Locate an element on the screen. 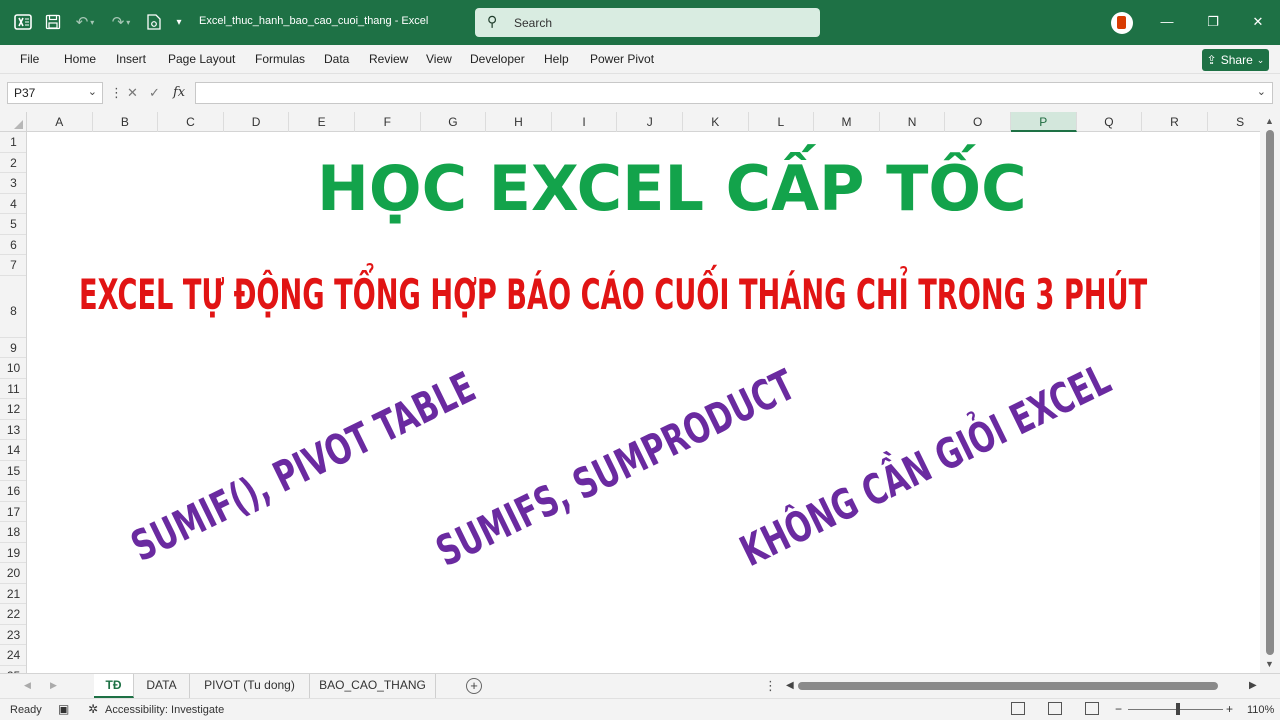 The width and height of the screenshot is (1280, 720). add-sheet-button: + is located at coordinates (474, 686).